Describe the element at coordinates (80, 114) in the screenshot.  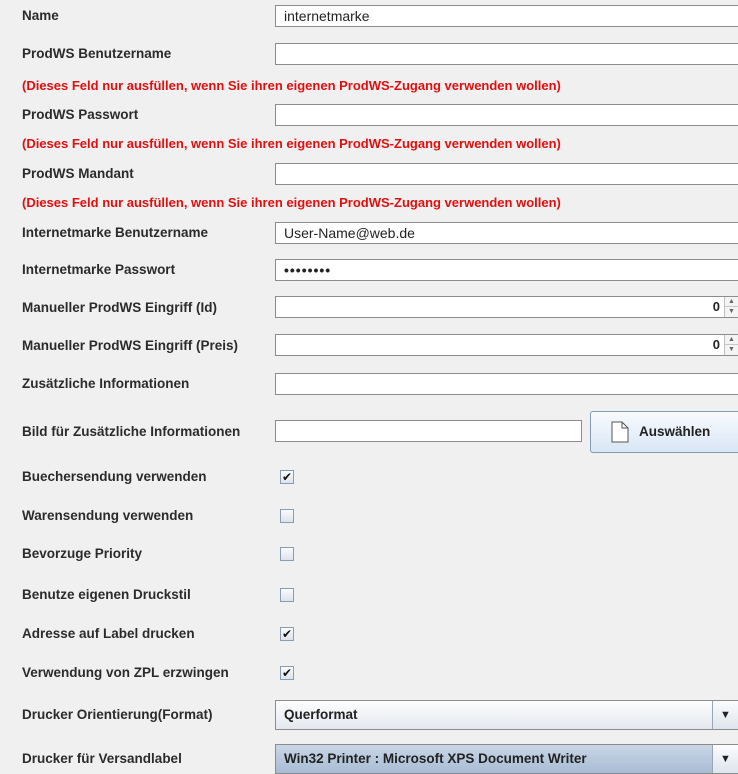
I see `label-prodws-pass: ProdWS Passwort` at that location.